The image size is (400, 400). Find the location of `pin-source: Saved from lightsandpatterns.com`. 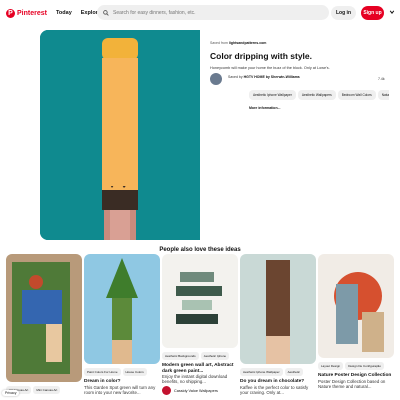

pin-source: Saved from lightsandpatterns.com is located at coordinates (238, 43).